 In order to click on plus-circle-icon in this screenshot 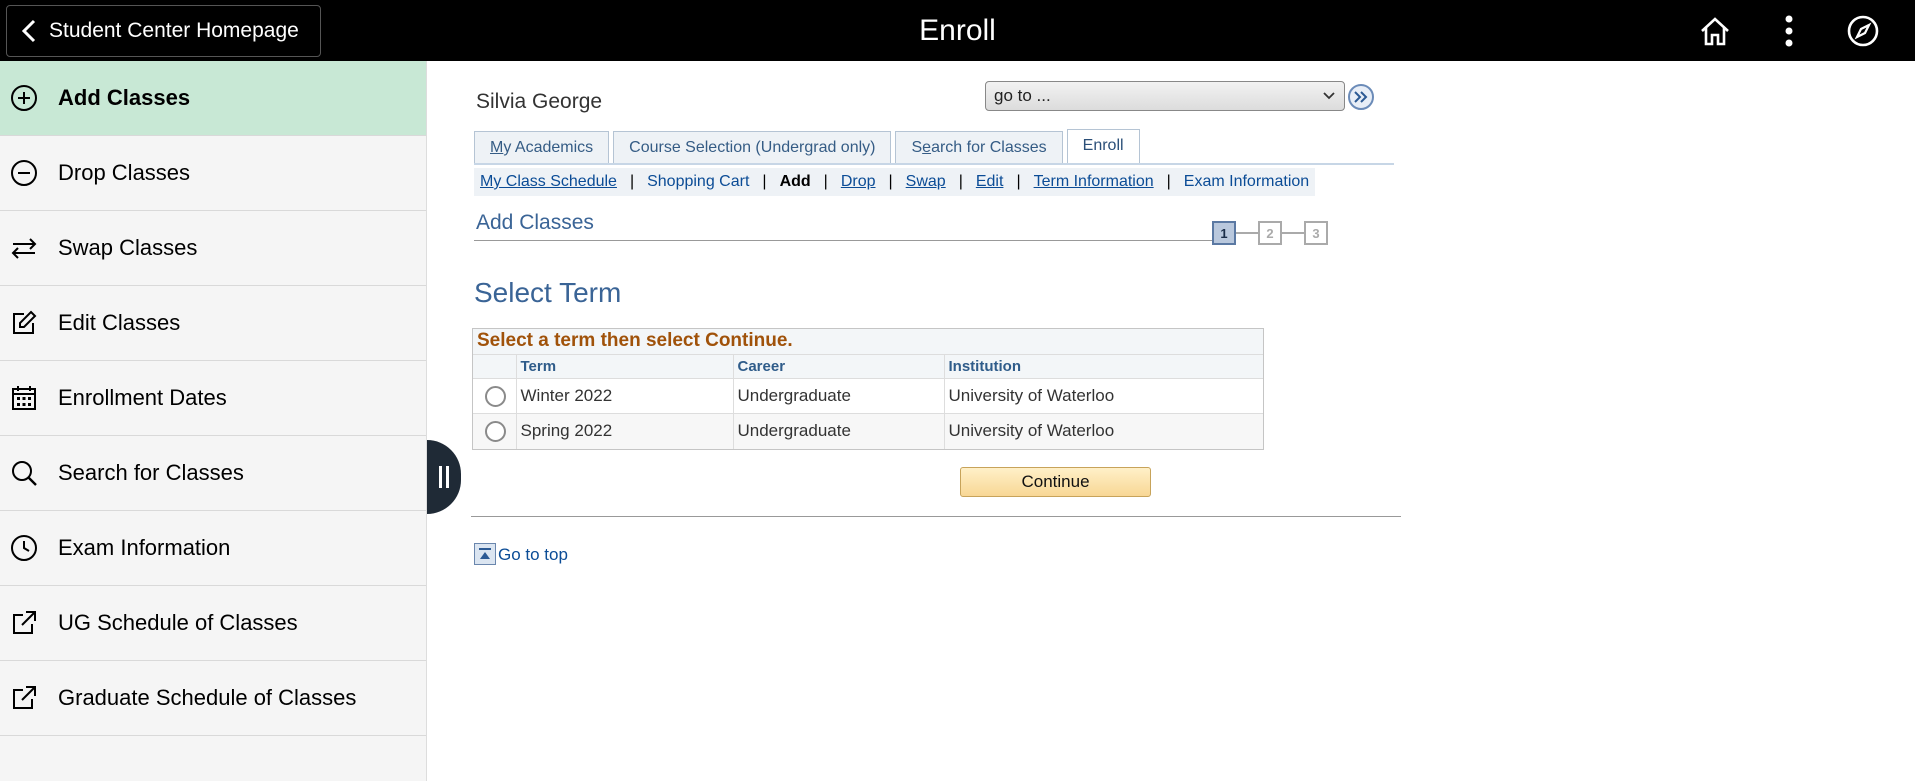, I will do `click(24, 98)`.